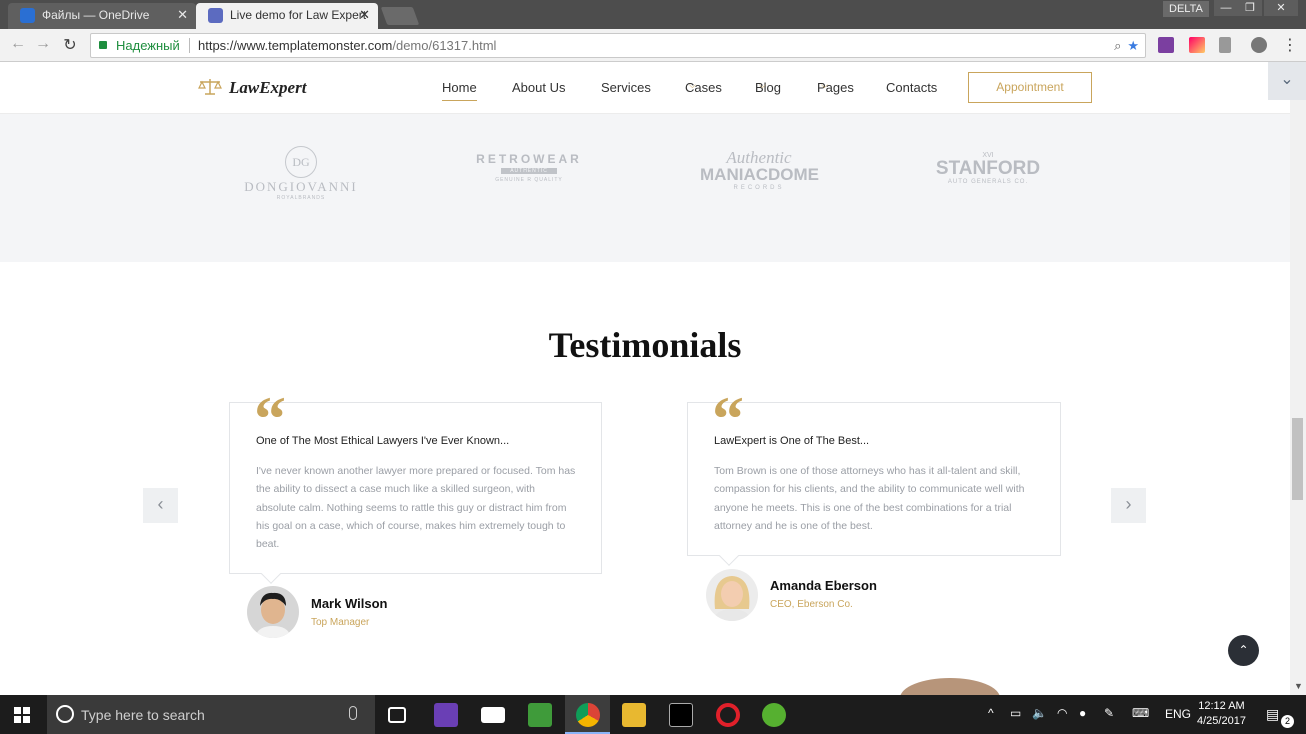 This screenshot has width=1306, height=734. Describe the element at coordinates (301, 198) in the screenshot. I see `brand-subtitle: ROYALBRANDS` at that location.